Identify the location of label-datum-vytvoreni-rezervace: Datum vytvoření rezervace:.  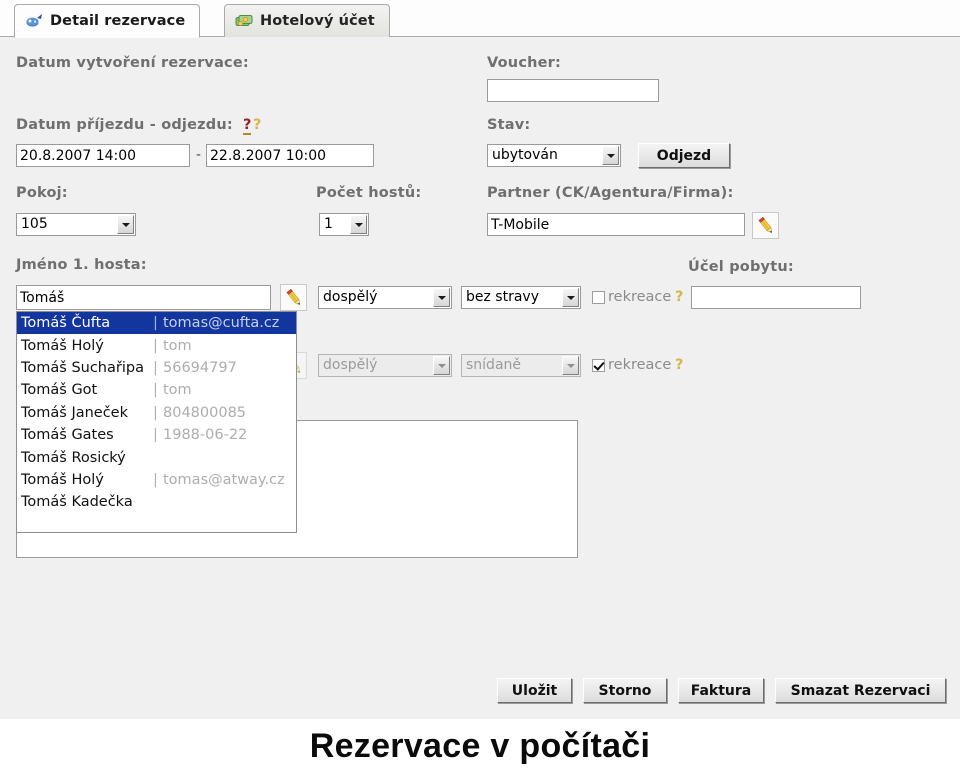
(132, 63).